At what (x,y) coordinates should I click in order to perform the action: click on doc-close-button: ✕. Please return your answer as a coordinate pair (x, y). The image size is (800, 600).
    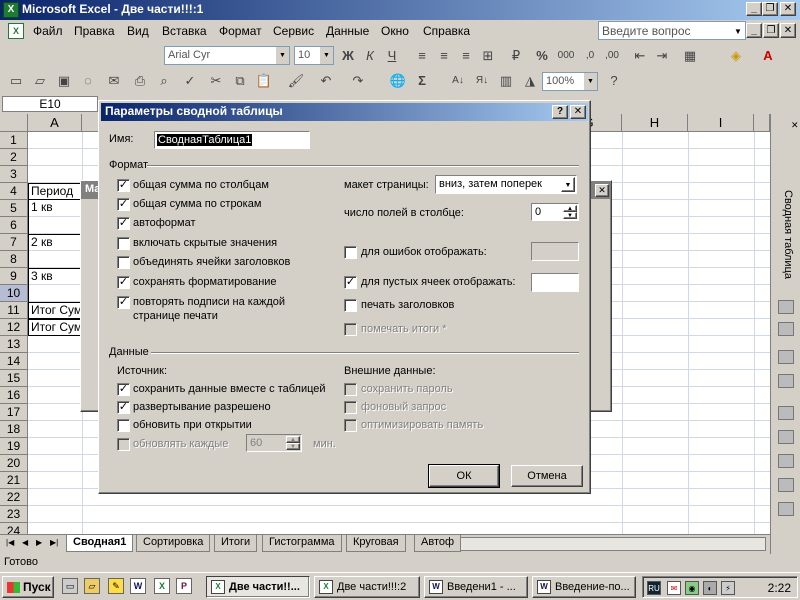
    Looking at the image, I should click on (788, 30).